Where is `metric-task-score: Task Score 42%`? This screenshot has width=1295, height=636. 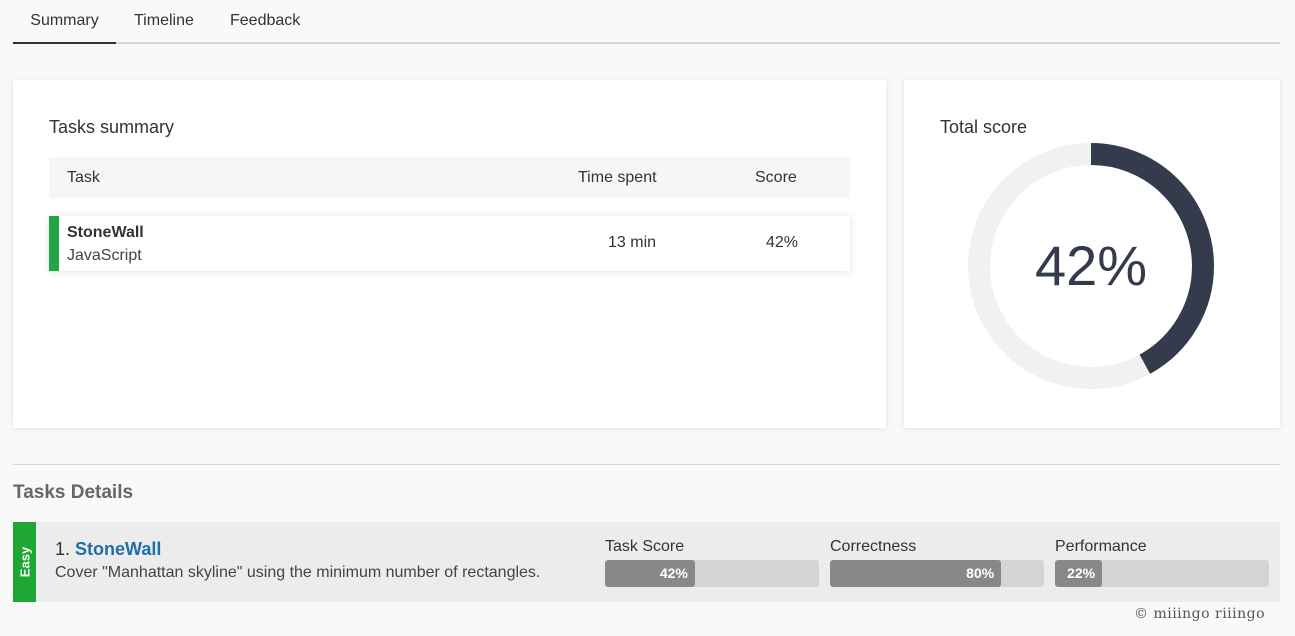 metric-task-score: Task Score 42% is located at coordinates (712, 562).